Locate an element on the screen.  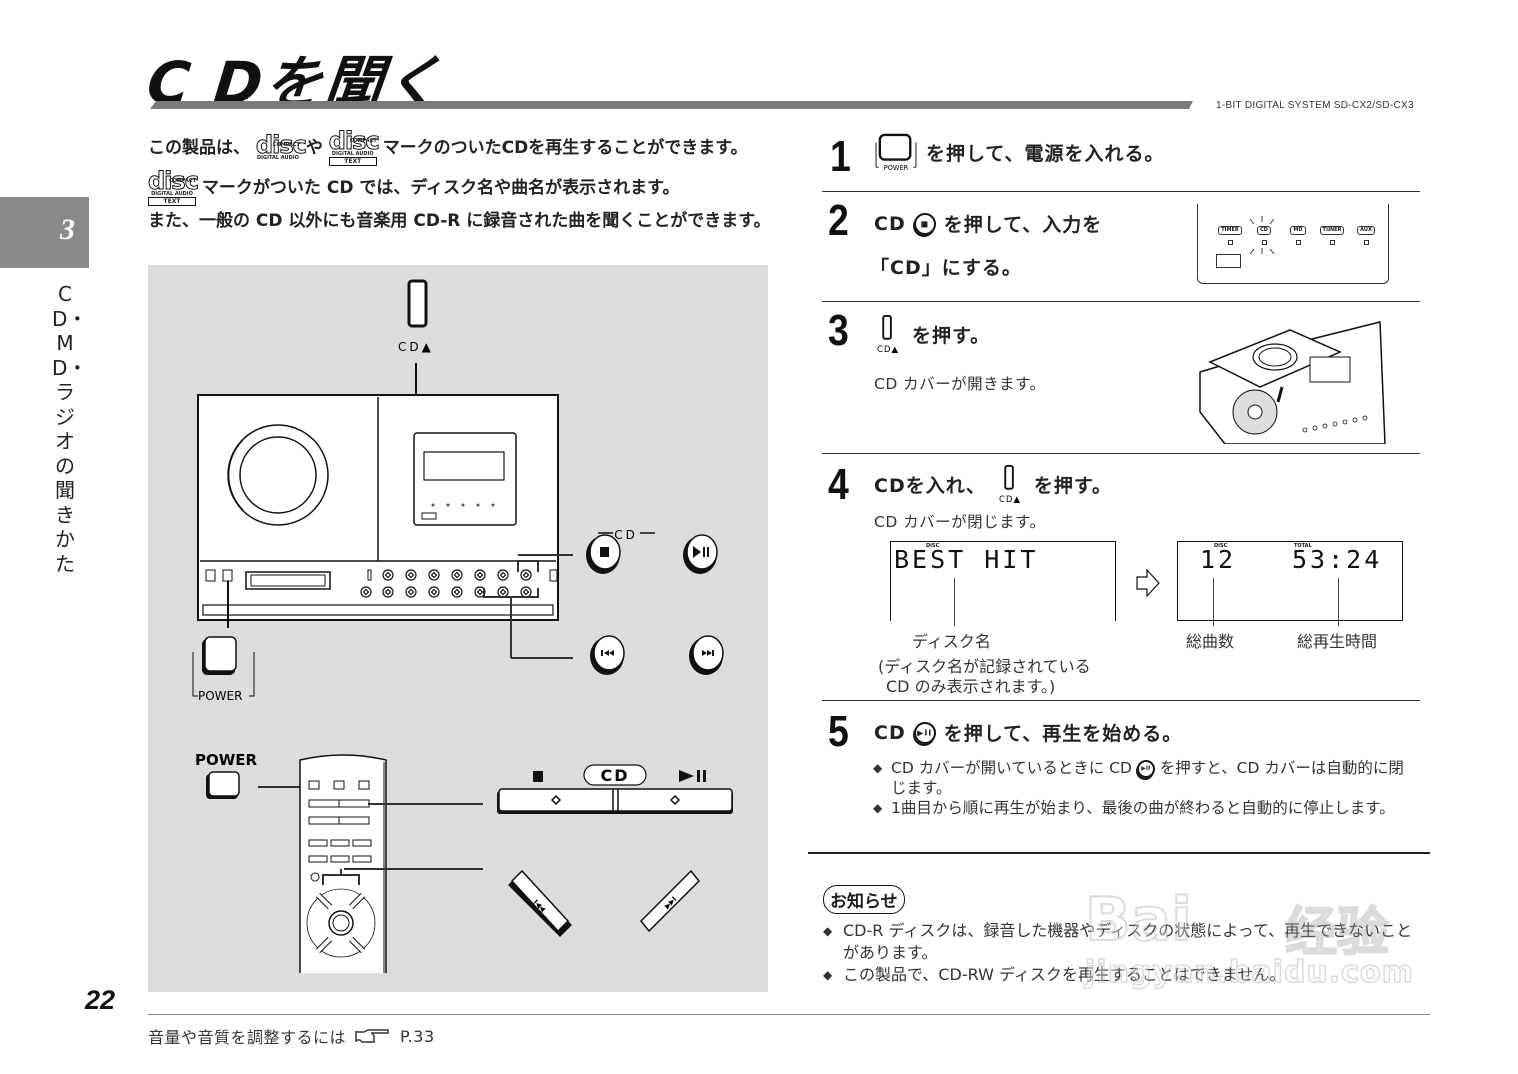
footer-divider is located at coordinates (789, 1014).